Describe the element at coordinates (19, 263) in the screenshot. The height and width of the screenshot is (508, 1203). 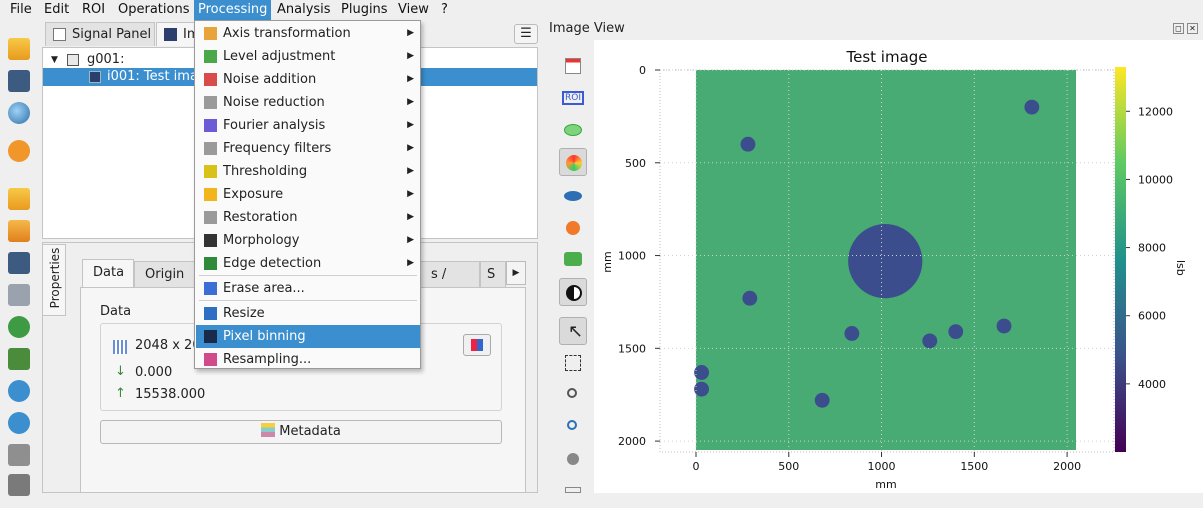
I see `save-as-icon` at that location.